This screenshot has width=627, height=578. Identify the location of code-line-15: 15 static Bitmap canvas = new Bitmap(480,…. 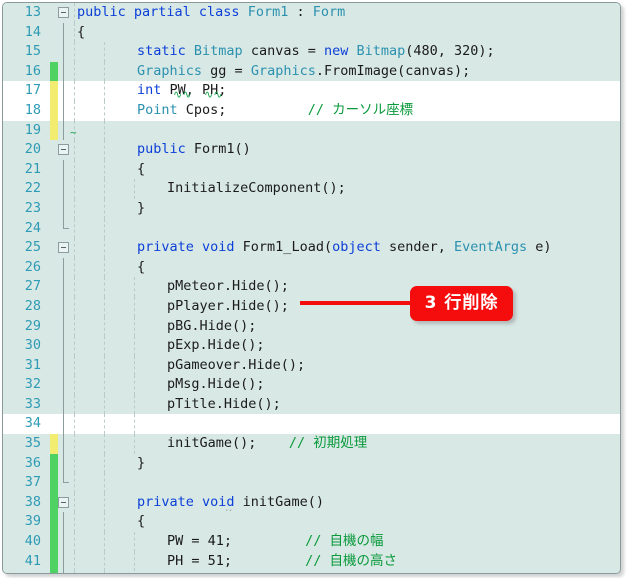
(311, 52).